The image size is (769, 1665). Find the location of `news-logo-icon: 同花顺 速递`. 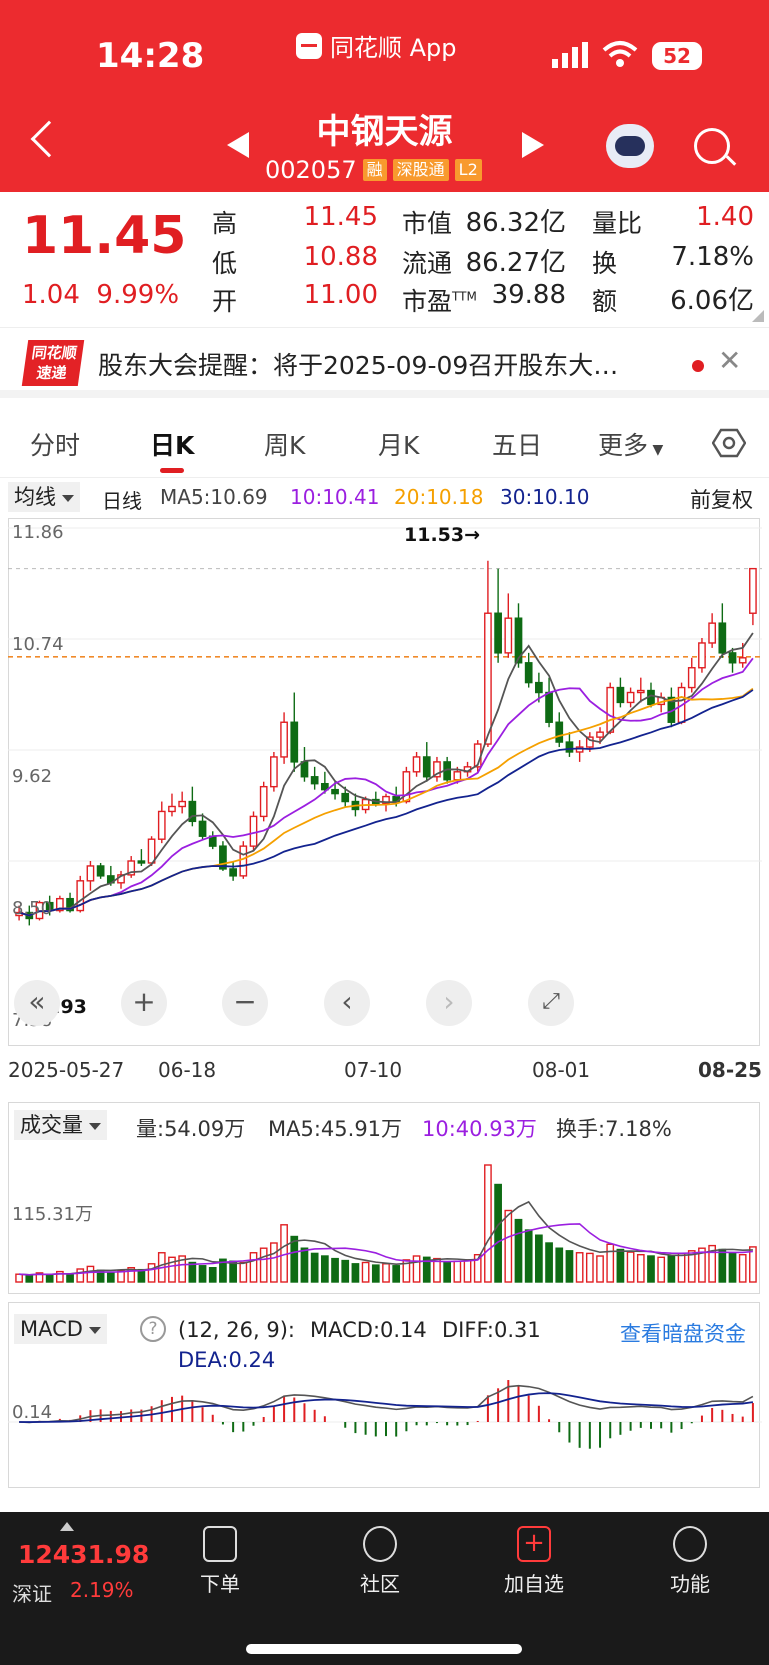

news-logo-icon: 同花顺 速递 is located at coordinates (53, 363).